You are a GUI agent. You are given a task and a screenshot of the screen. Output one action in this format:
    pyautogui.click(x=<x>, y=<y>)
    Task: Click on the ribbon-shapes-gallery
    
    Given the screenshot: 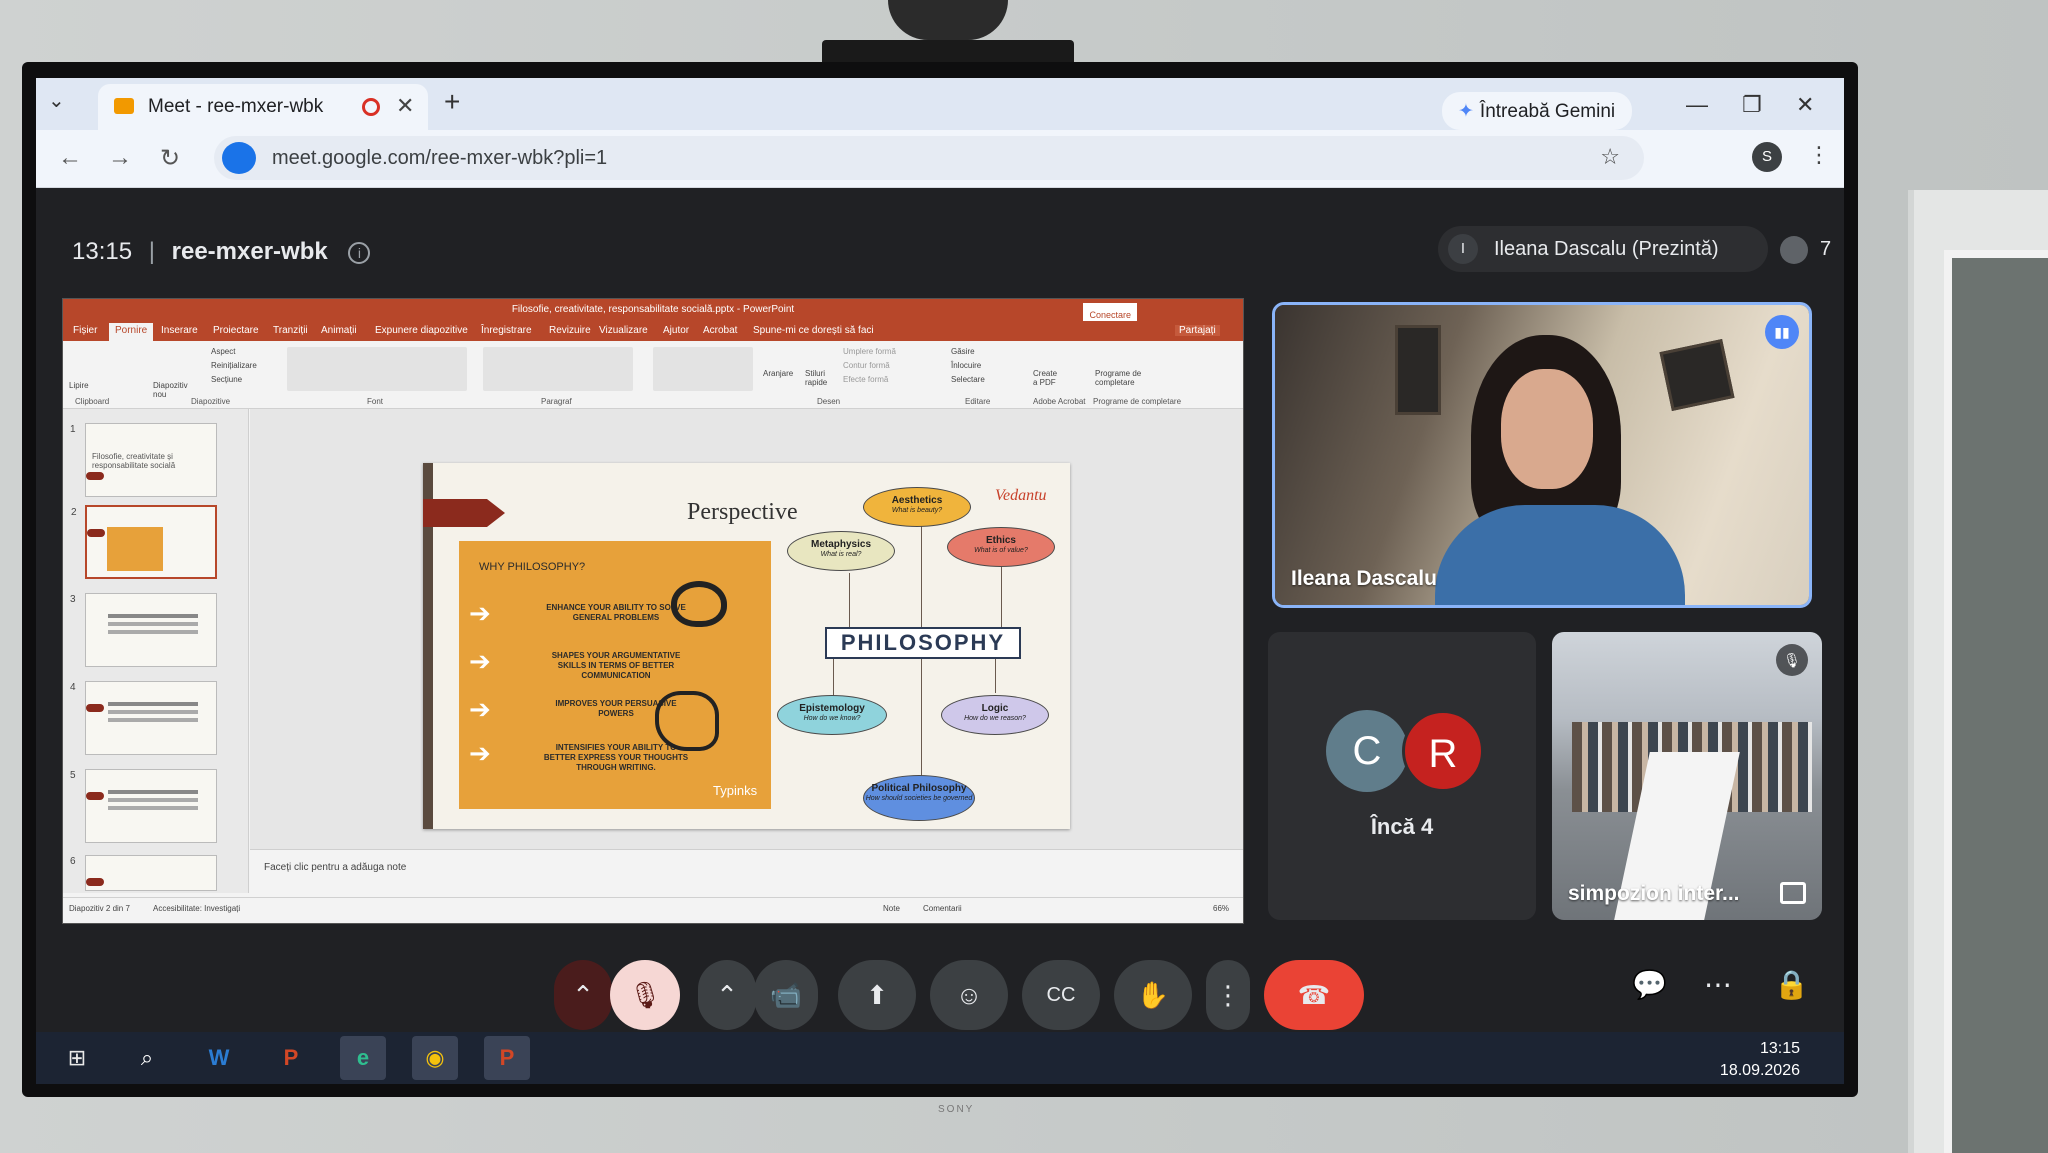 What is the action you would take?
    pyautogui.click(x=703, y=369)
    